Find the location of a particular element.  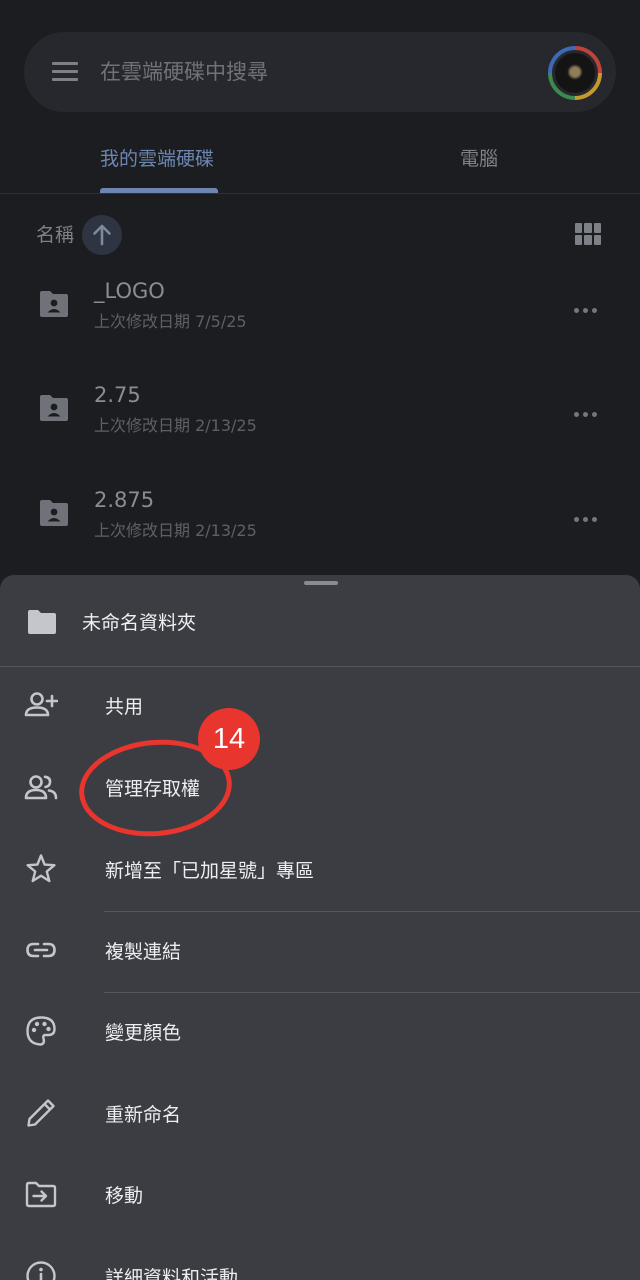

sort-direction-button is located at coordinates (102, 235).